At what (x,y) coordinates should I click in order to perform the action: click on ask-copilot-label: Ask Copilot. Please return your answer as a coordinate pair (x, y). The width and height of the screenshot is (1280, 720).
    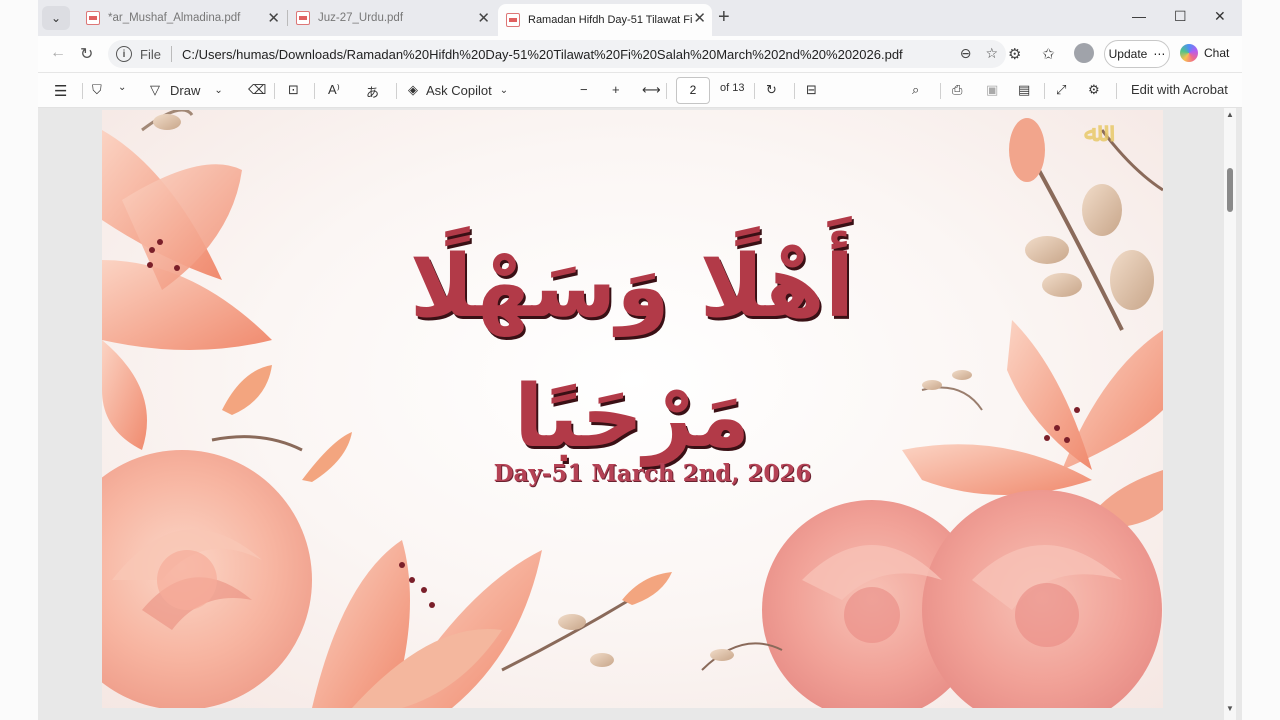
    Looking at the image, I should click on (459, 90).